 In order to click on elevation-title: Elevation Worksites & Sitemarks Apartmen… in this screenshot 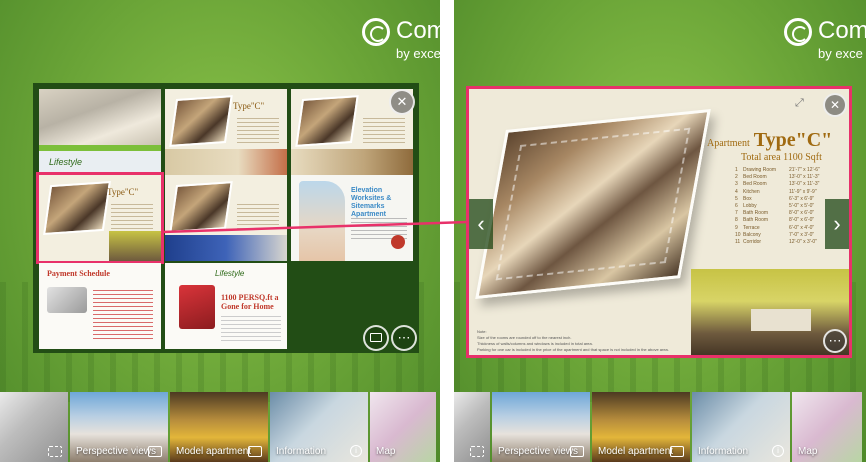, I will do `click(371, 202)`.